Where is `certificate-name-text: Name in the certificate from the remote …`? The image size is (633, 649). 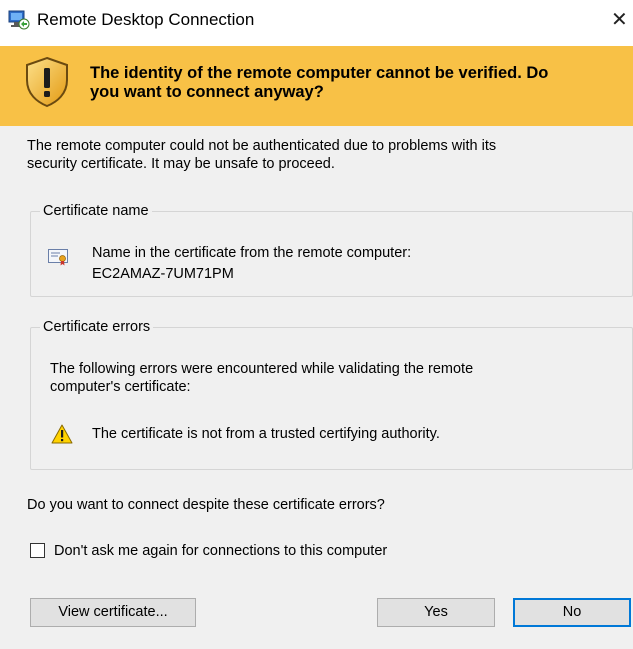
certificate-name-text: Name in the certificate from the remote … is located at coordinates (251, 264).